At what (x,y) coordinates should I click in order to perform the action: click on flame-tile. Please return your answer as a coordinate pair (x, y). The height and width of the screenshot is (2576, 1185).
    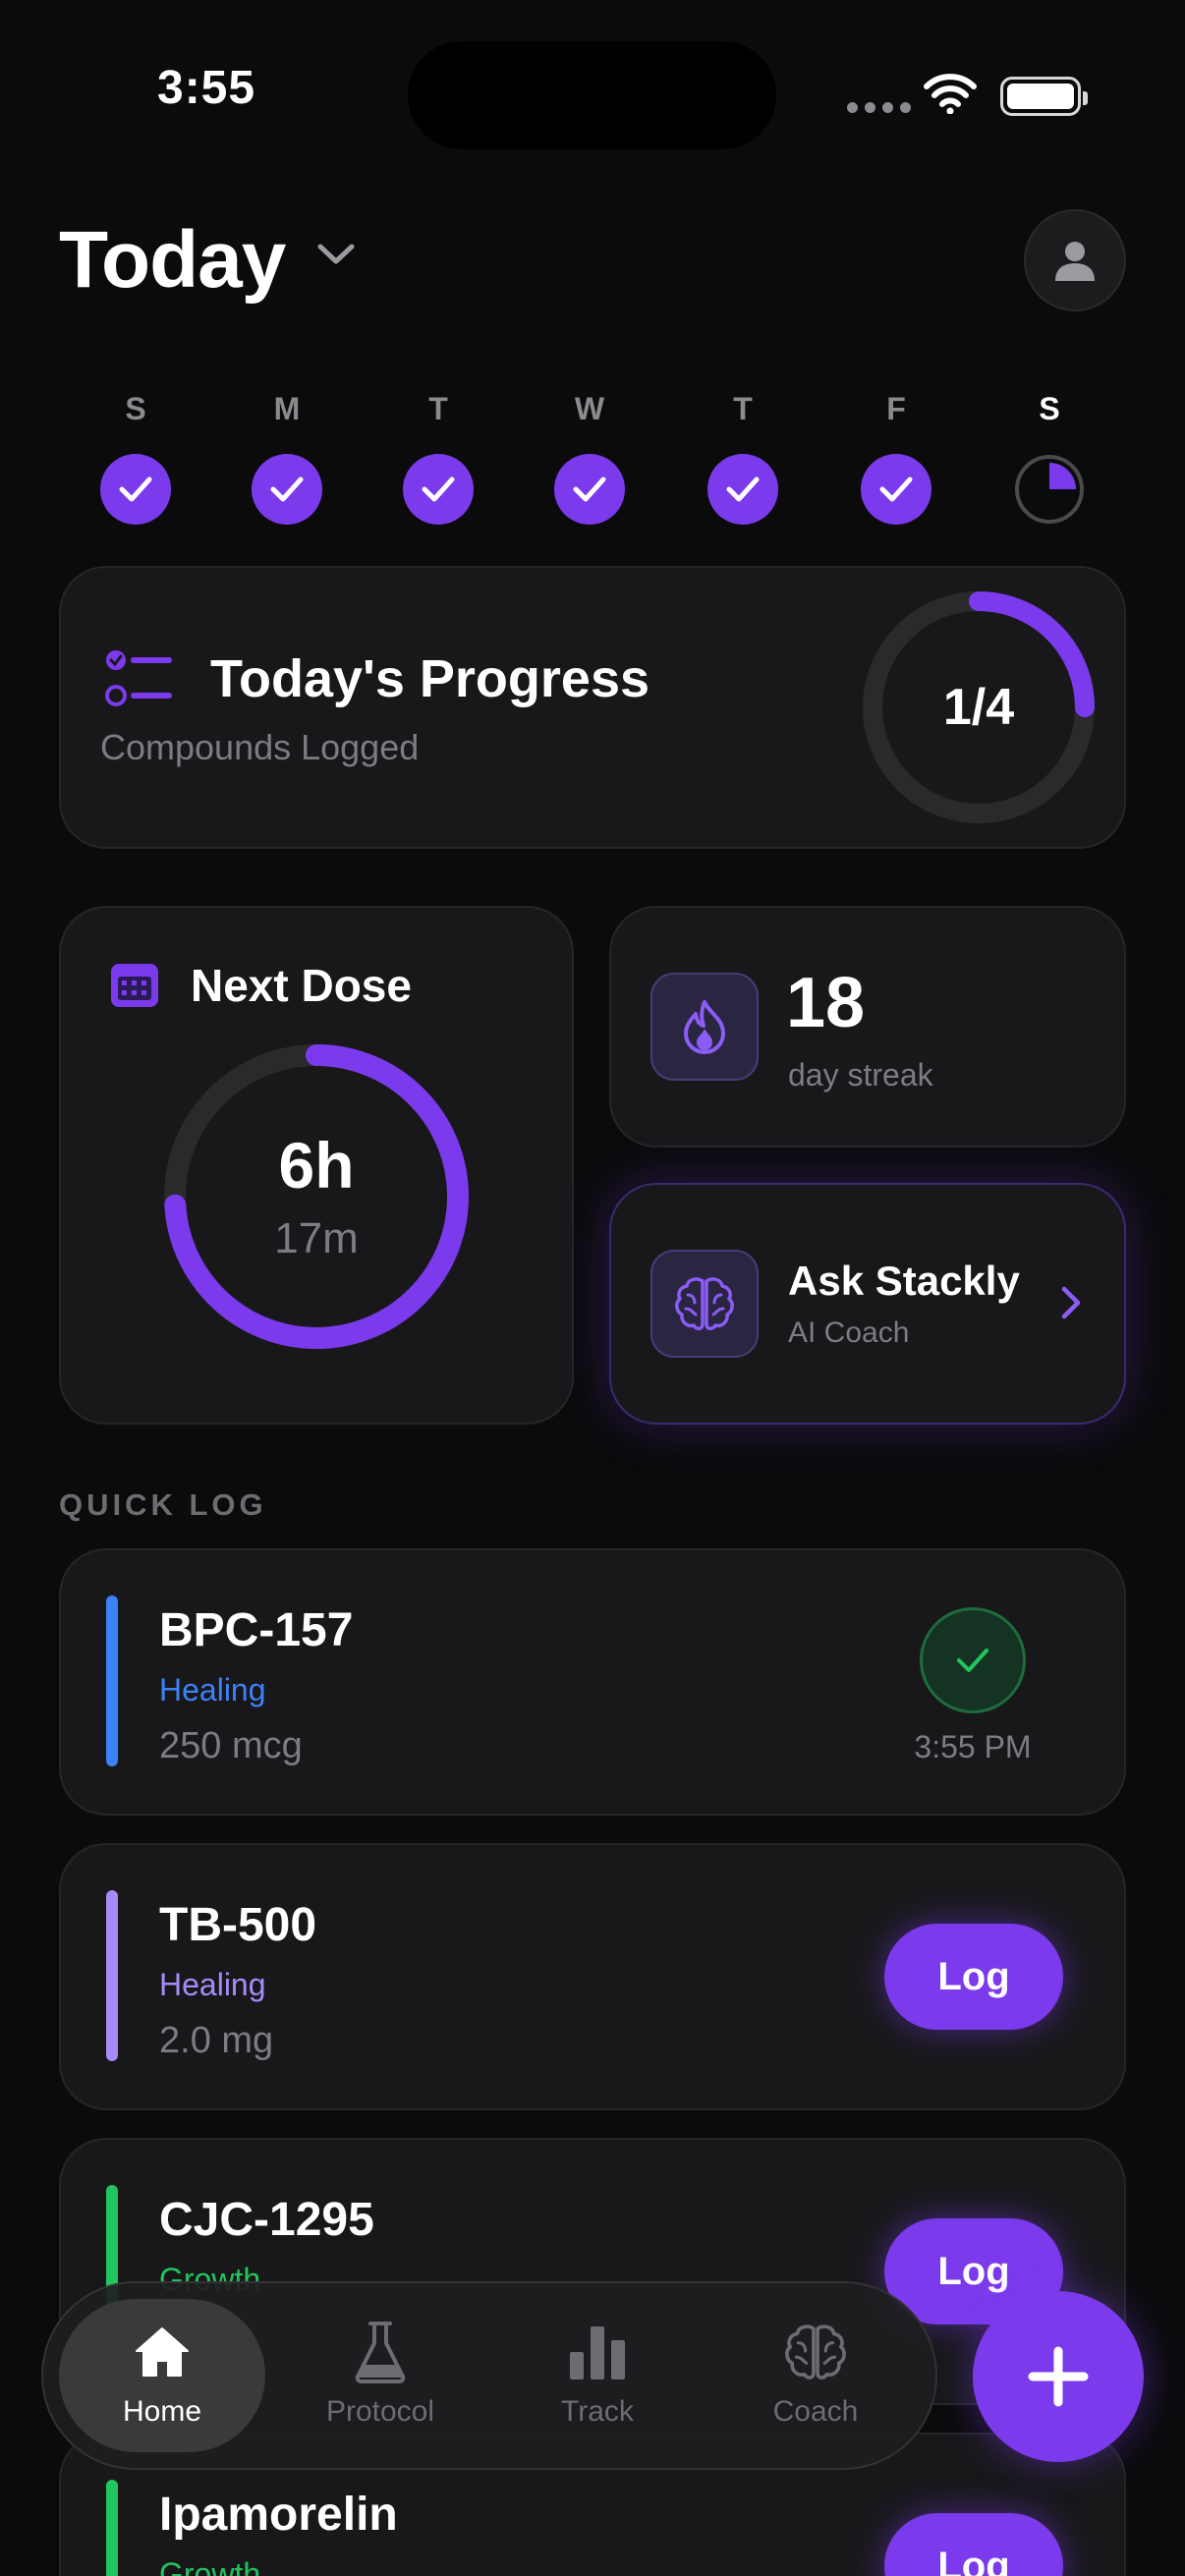
    Looking at the image, I should click on (705, 1027).